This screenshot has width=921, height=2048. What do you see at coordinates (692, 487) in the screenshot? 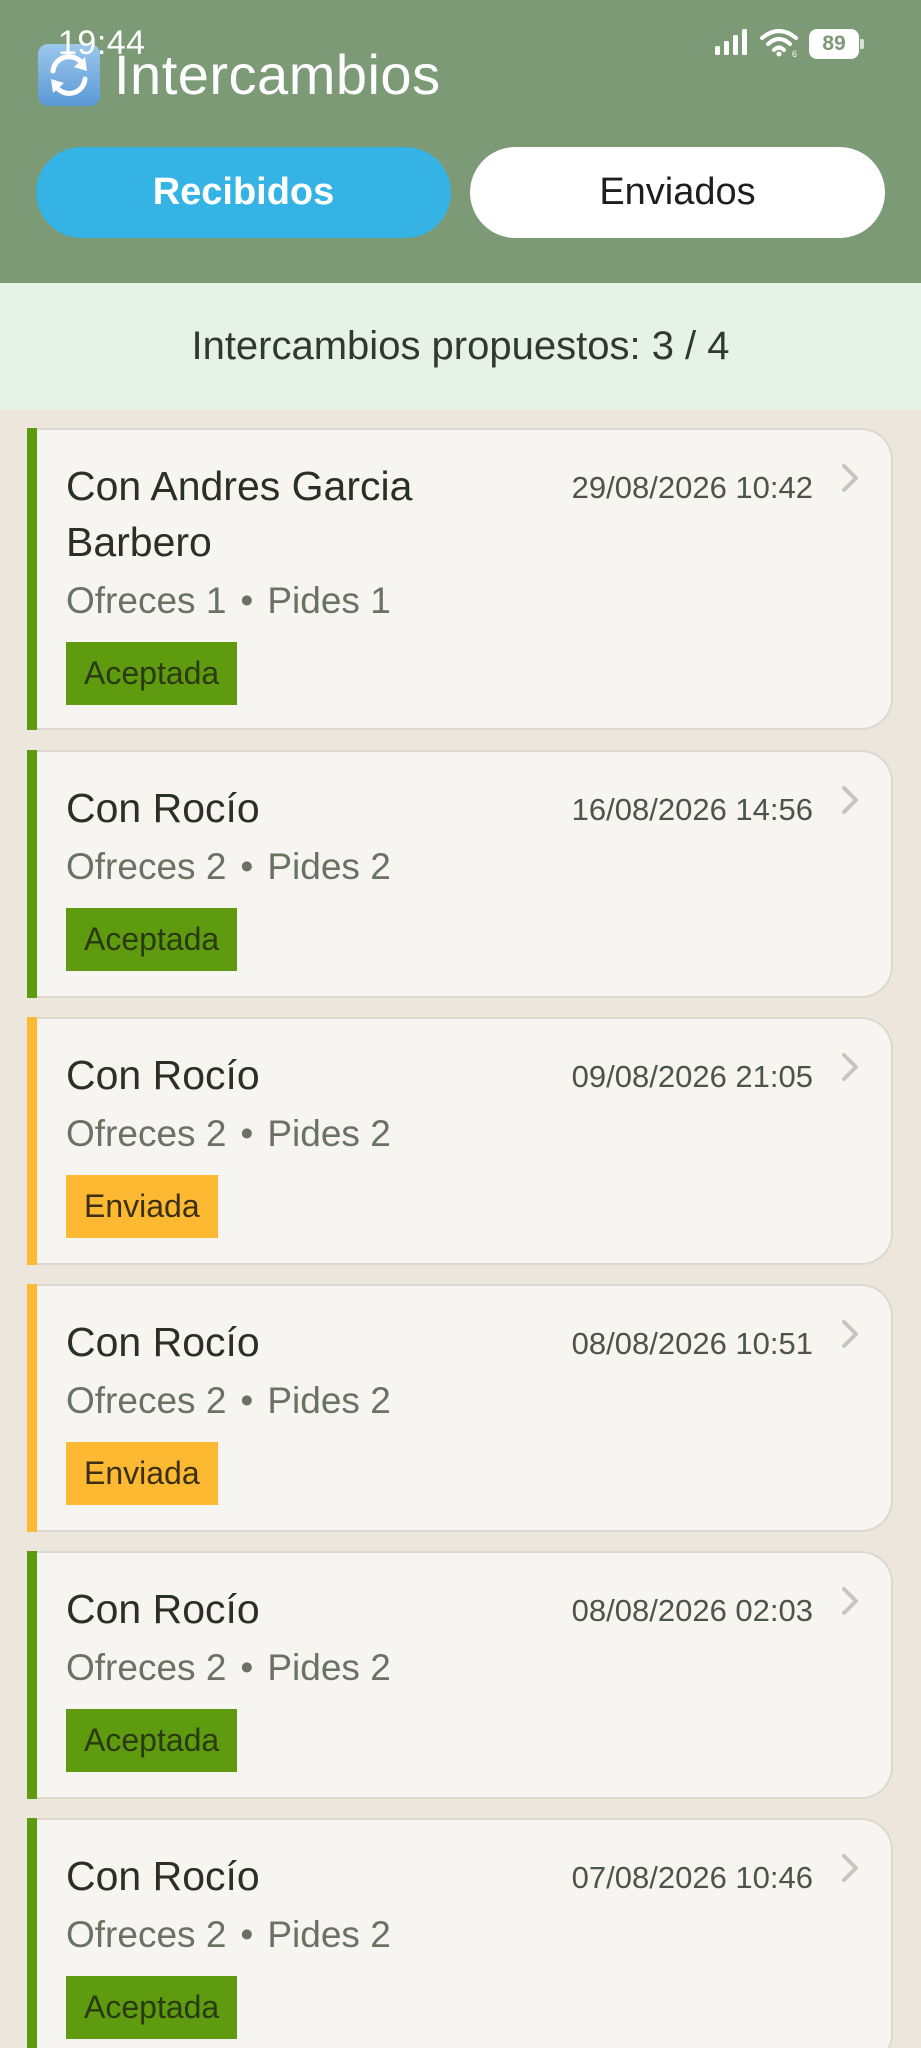
I see `exchange-date: 29/08/2026 10:42` at bounding box center [692, 487].